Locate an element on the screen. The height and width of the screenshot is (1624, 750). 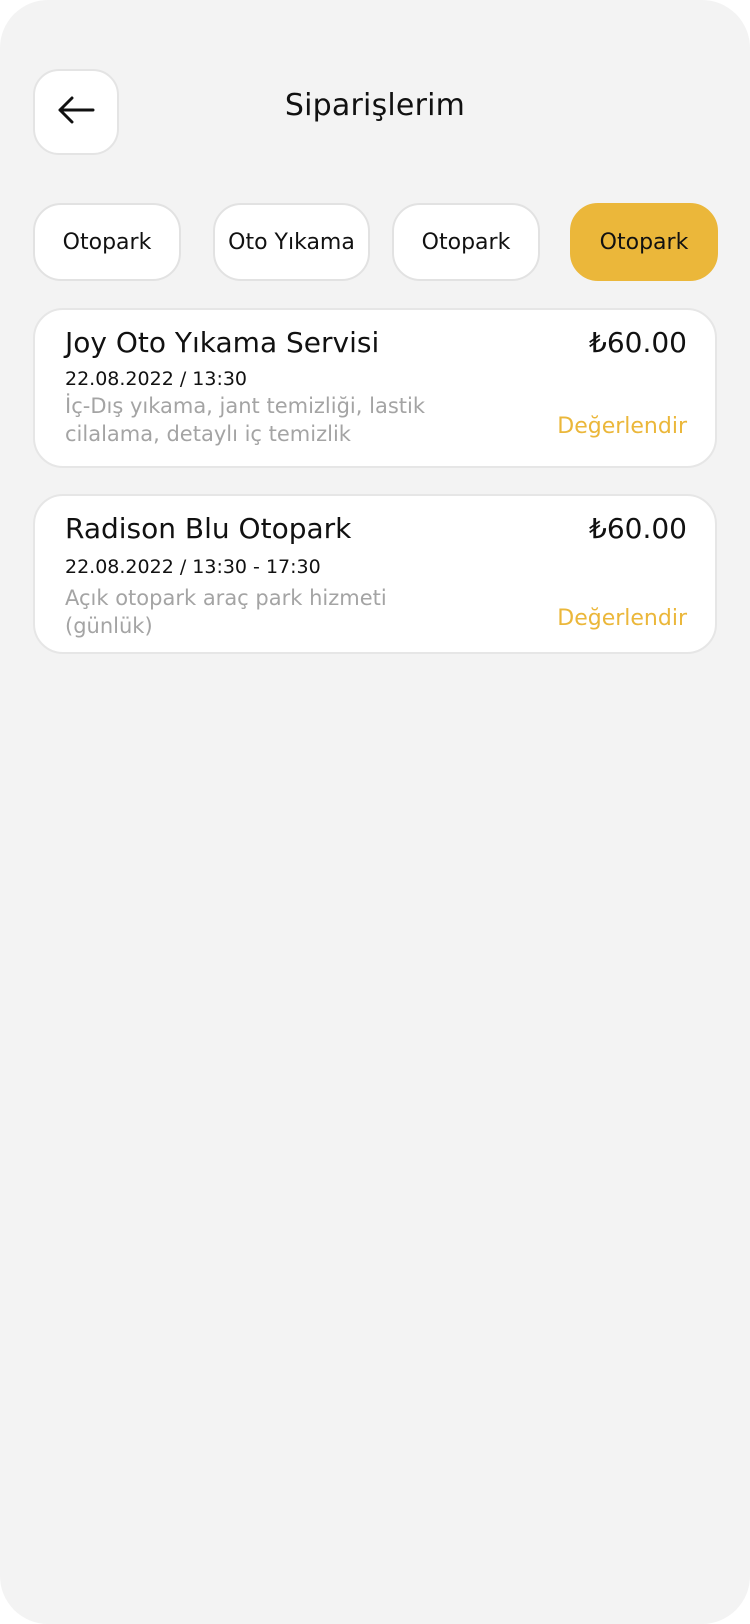
filter-chip-otopark-3-active: Otopark is located at coordinates (644, 242).